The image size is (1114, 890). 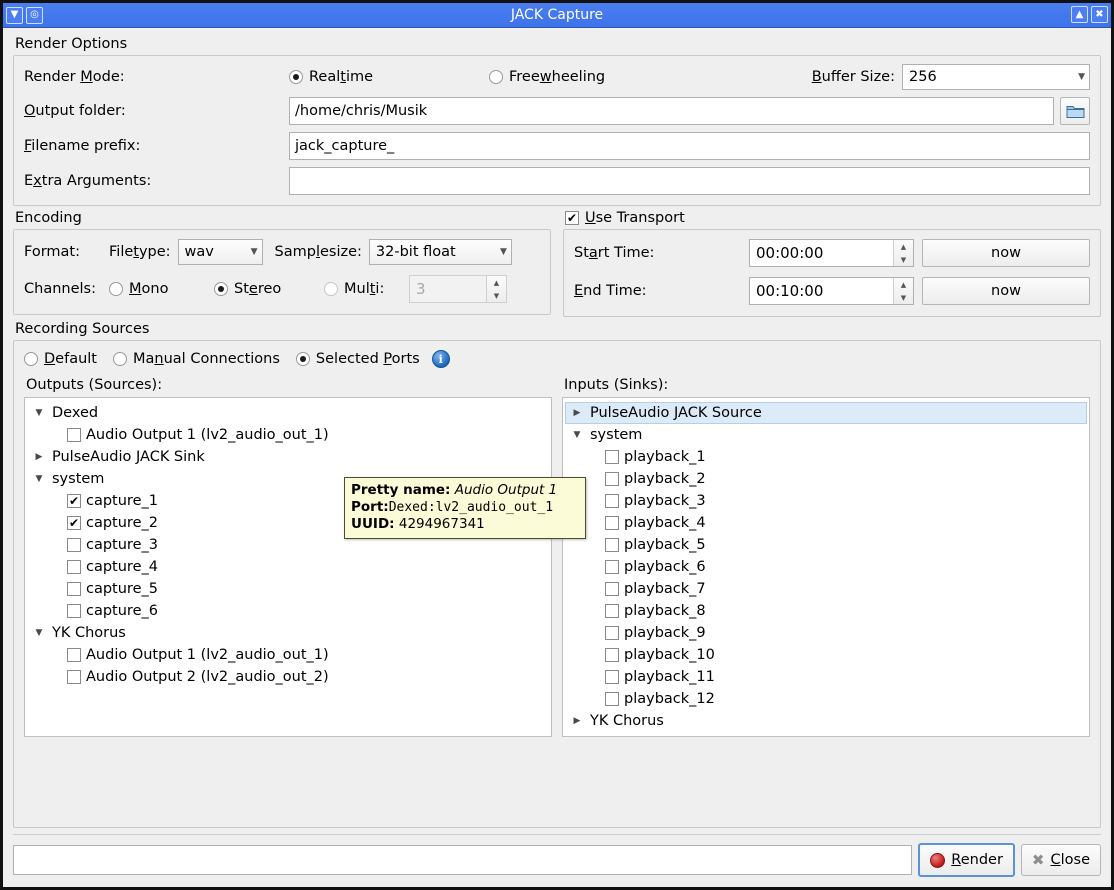 I want to click on filetype-value: wav, so click(x=199, y=252).